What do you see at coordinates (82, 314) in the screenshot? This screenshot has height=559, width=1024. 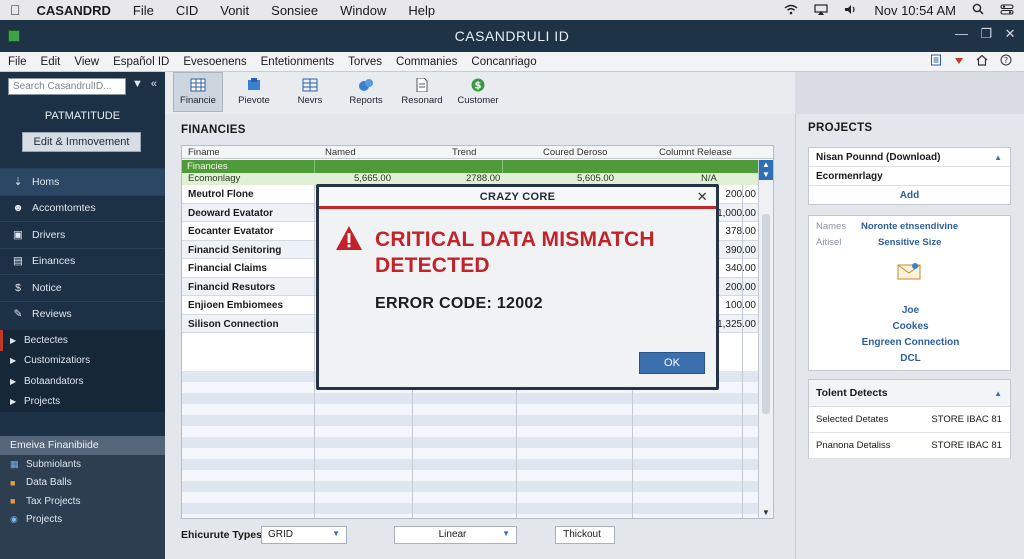 I see `sidebar-item-reviews: ✎ Reviews` at bounding box center [82, 314].